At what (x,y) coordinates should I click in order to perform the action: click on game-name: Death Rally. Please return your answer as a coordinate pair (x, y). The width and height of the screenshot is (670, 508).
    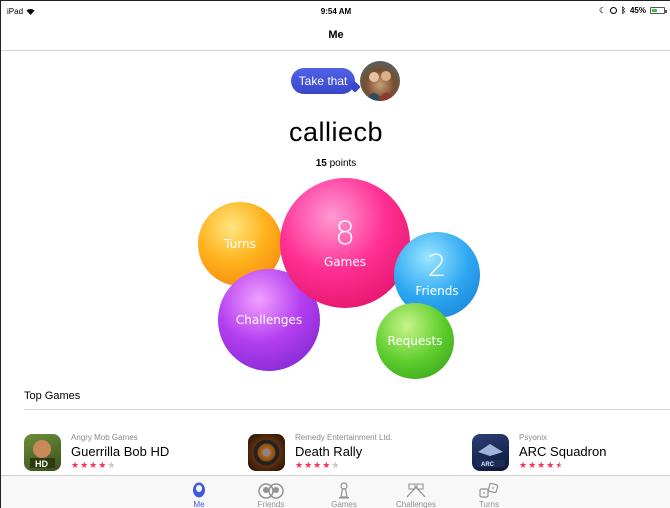
    Looking at the image, I should click on (329, 451).